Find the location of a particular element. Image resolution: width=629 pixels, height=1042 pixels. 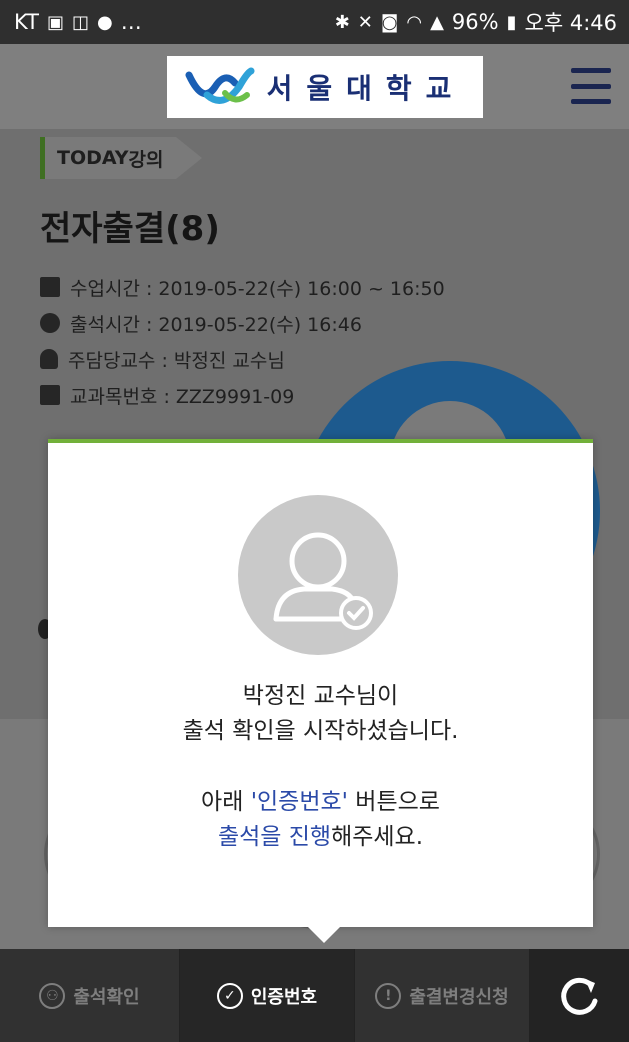

line3-pre: 아래 is located at coordinates (226, 802).